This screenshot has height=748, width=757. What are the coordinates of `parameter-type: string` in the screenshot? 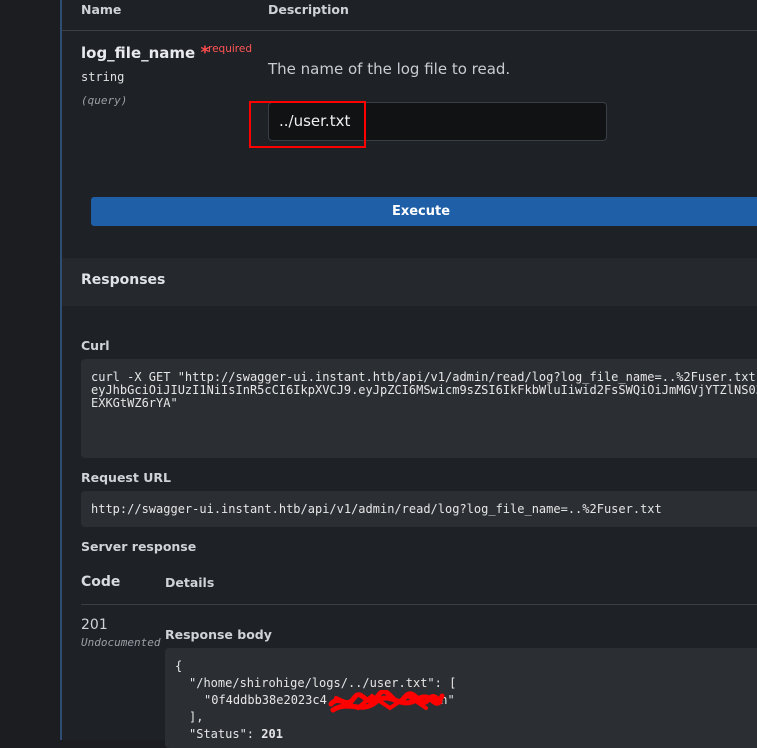 It's located at (103, 77).